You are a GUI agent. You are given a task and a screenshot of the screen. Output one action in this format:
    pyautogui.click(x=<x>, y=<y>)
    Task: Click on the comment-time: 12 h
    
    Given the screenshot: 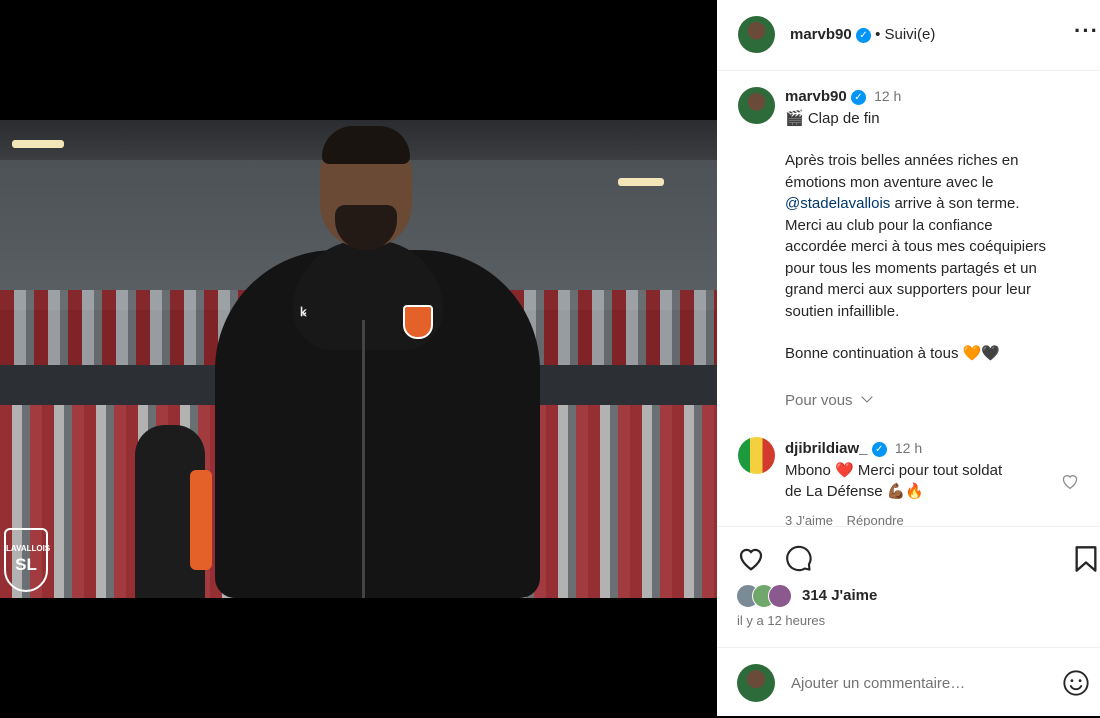 What is the action you would take?
    pyautogui.click(x=908, y=448)
    